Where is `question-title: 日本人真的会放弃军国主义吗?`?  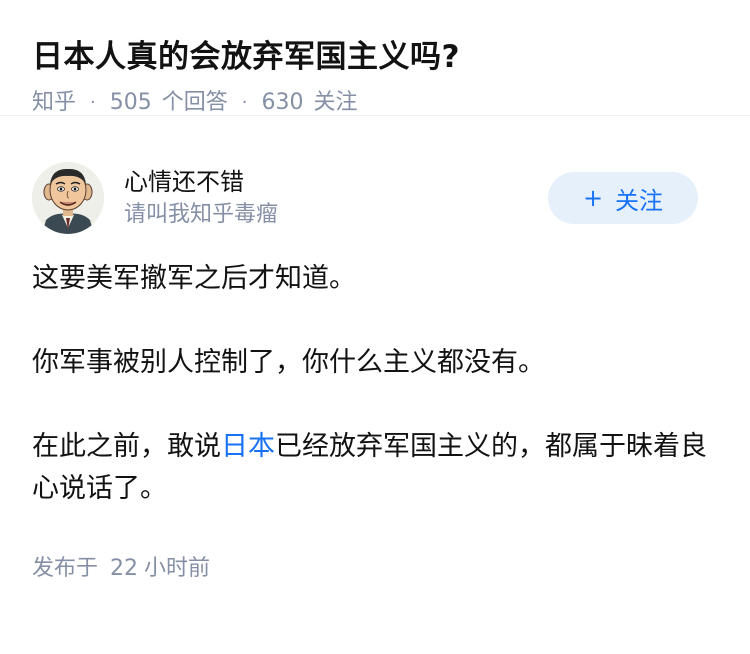 question-title: 日本人真的会放弃军国主义吗? is located at coordinates (375, 57).